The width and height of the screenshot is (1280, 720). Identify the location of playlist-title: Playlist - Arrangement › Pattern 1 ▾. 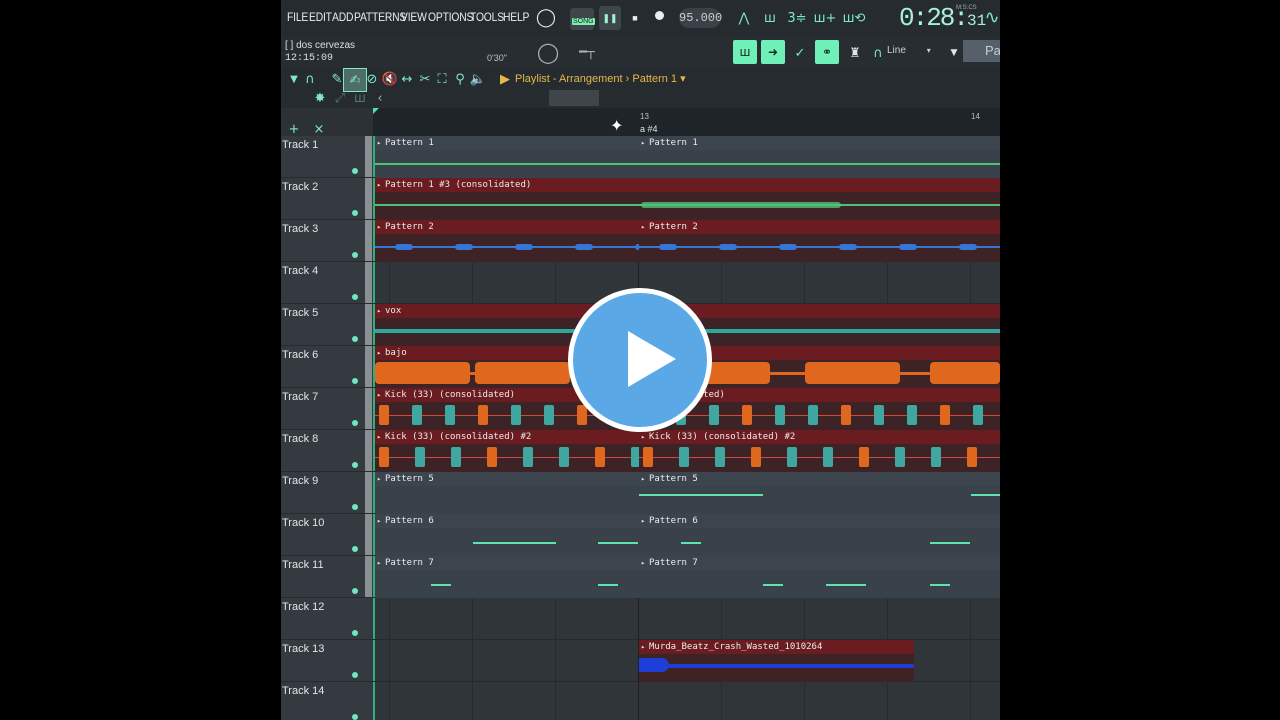
(600, 78).